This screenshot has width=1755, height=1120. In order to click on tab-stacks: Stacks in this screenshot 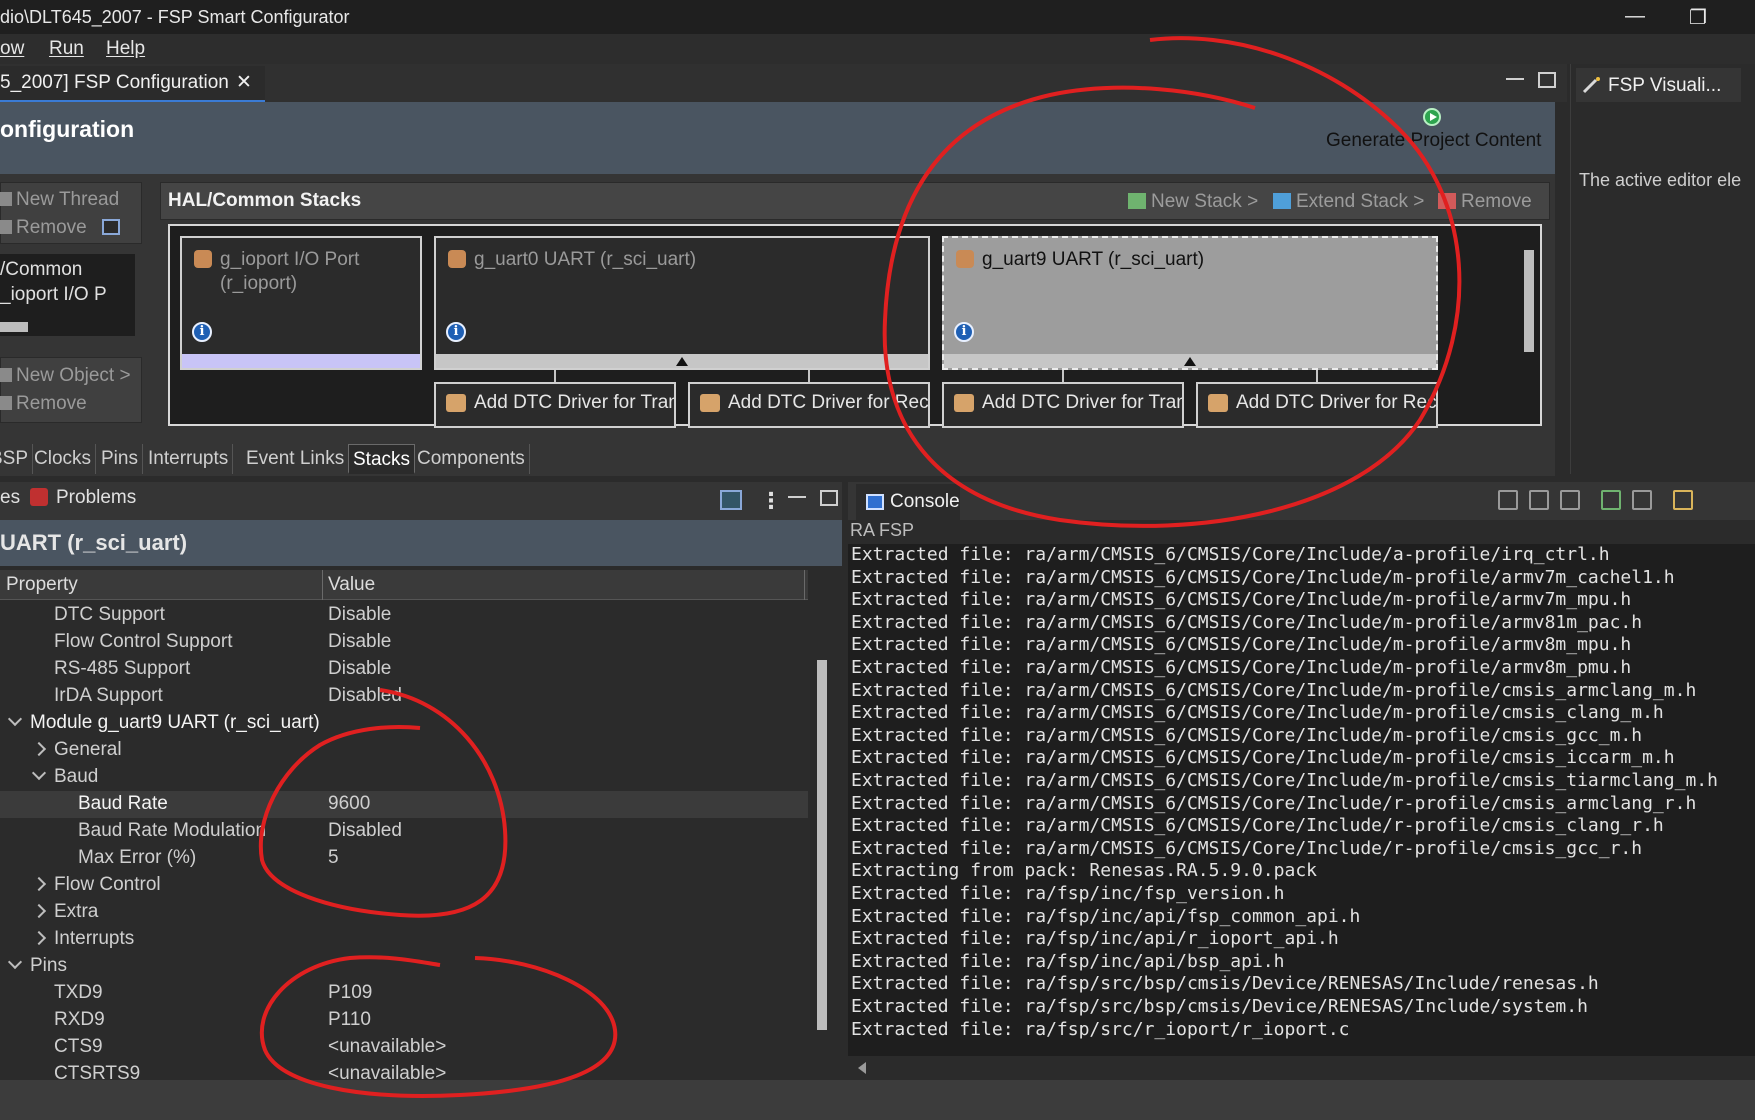, I will do `click(382, 459)`.